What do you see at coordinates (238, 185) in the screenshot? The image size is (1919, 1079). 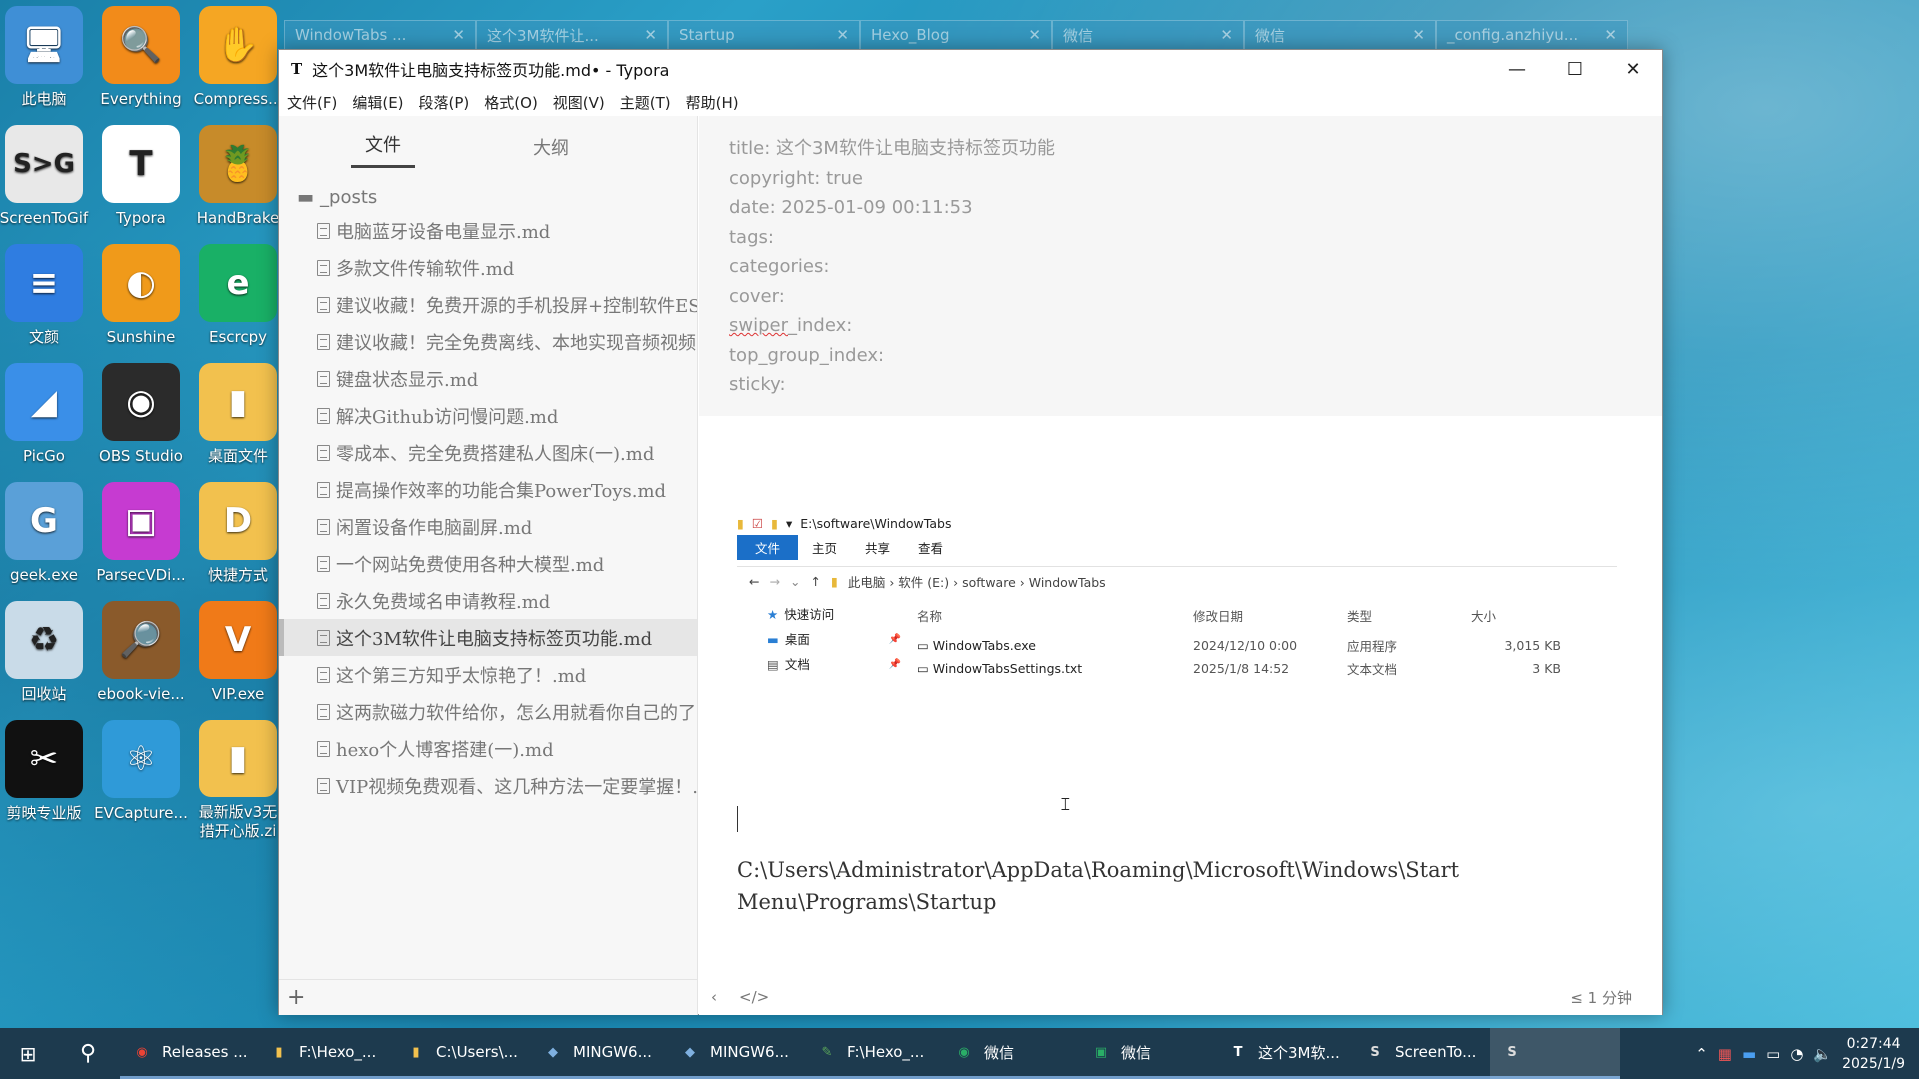 I see `desktop-icon: 🍍 HandBrake` at bounding box center [238, 185].